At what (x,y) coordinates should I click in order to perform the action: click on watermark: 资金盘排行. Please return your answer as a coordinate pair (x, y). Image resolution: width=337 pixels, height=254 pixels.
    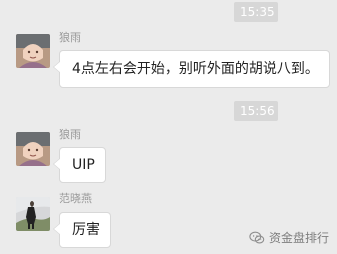
    Looking at the image, I should click on (289, 238).